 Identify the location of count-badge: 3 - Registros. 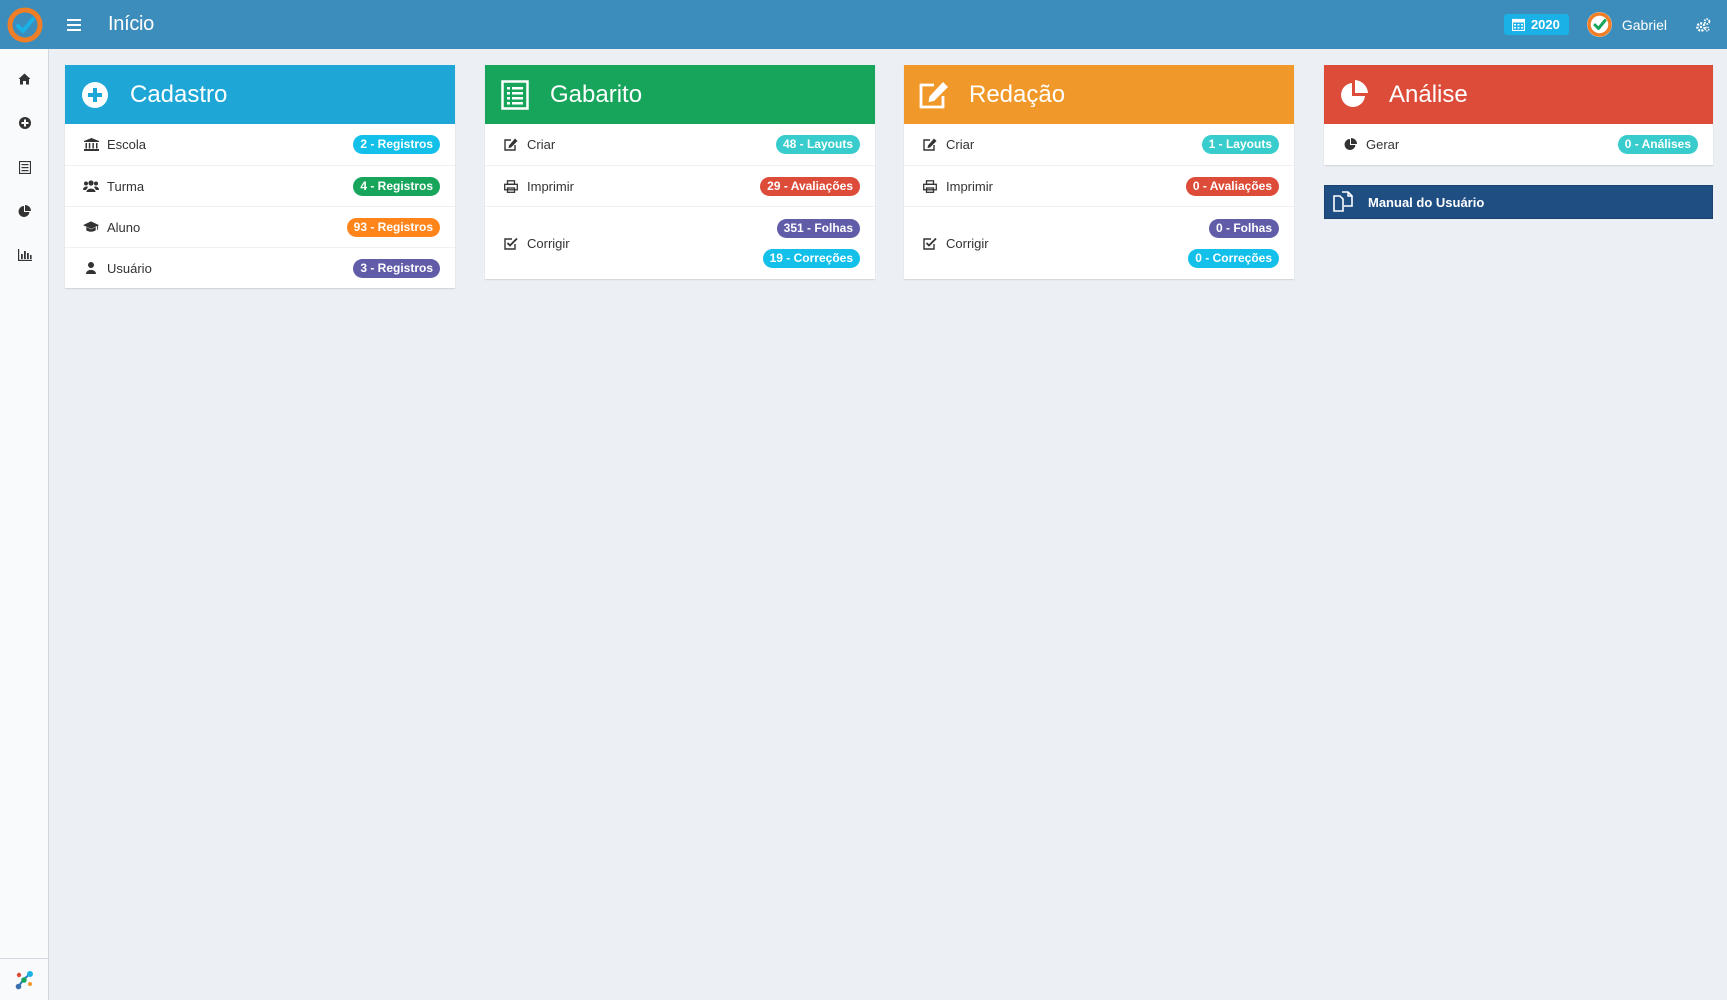
(396, 268).